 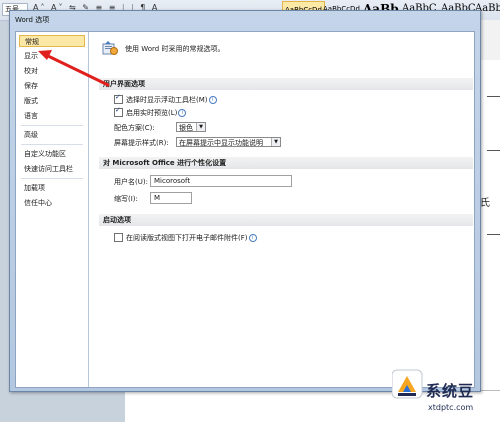 I want to click on nav-item-quick-access: 快速访问工具栏, so click(x=52, y=169).